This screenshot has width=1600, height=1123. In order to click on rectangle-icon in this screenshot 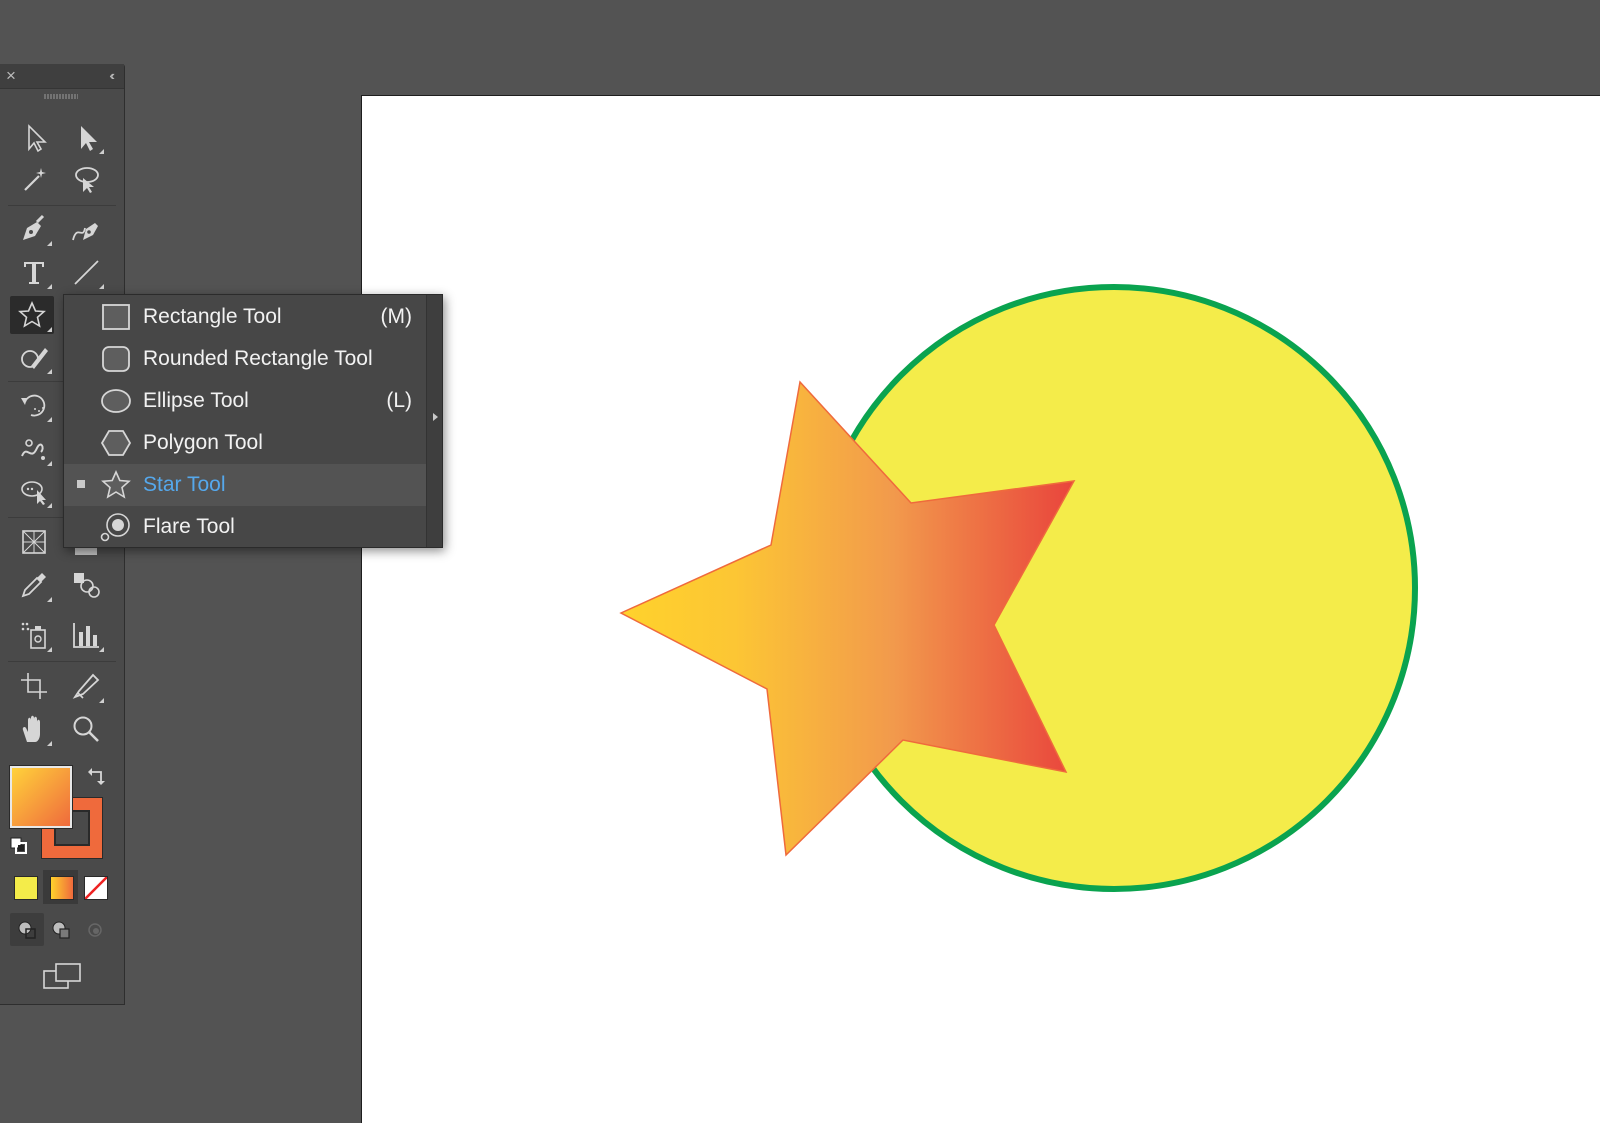, I will do `click(116, 317)`.